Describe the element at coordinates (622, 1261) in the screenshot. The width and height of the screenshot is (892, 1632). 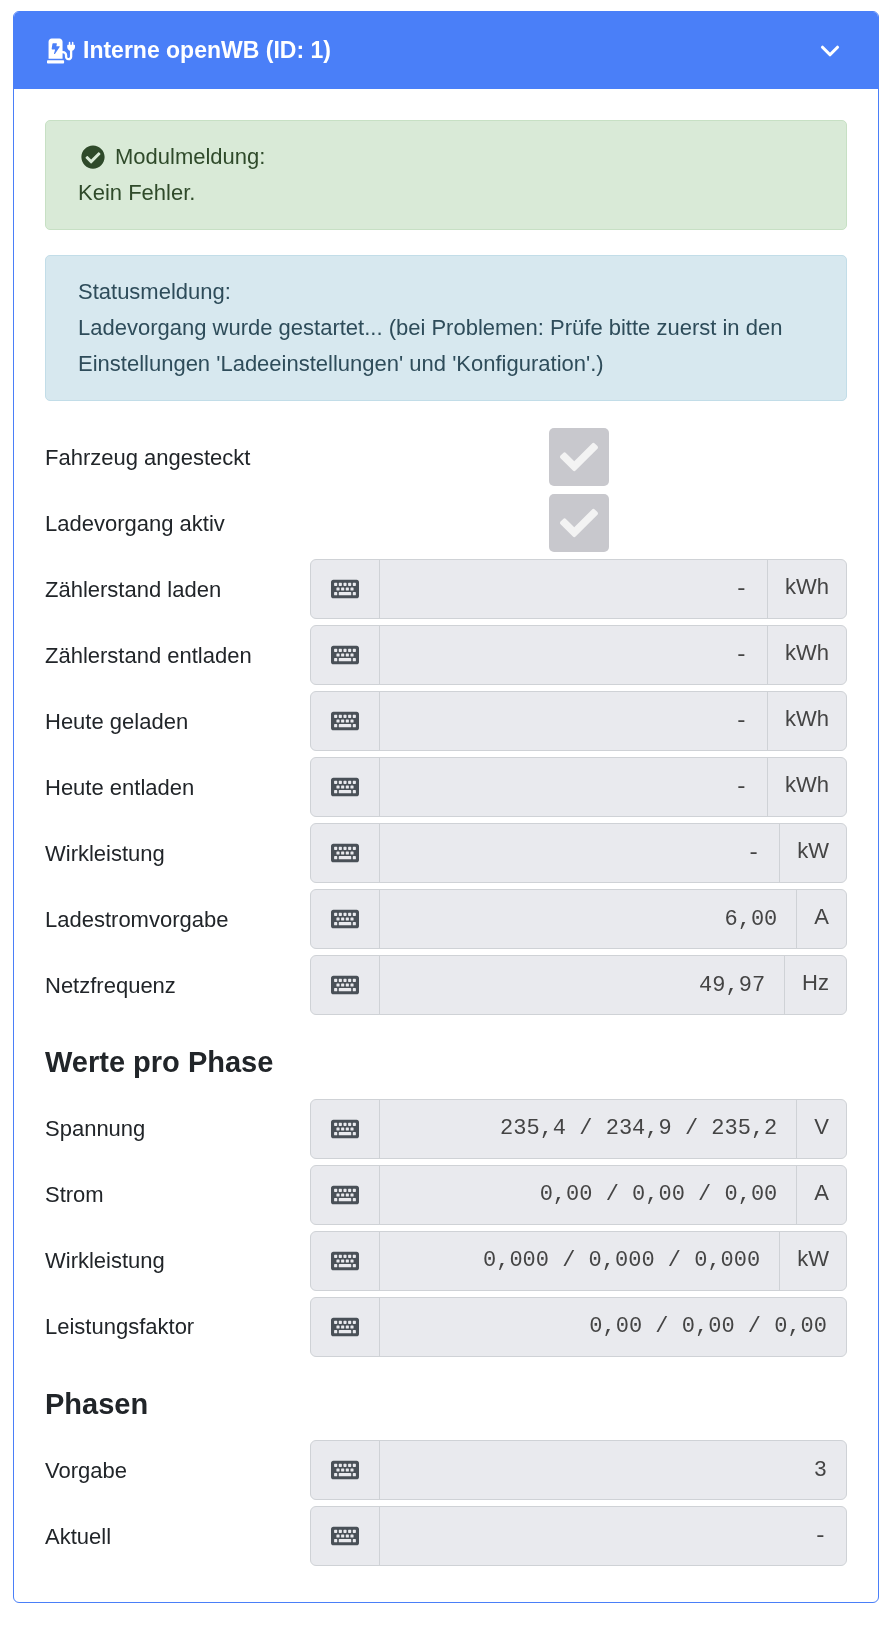
I see `field-value: 0,000 / 0,000 / 0,000` at that location.